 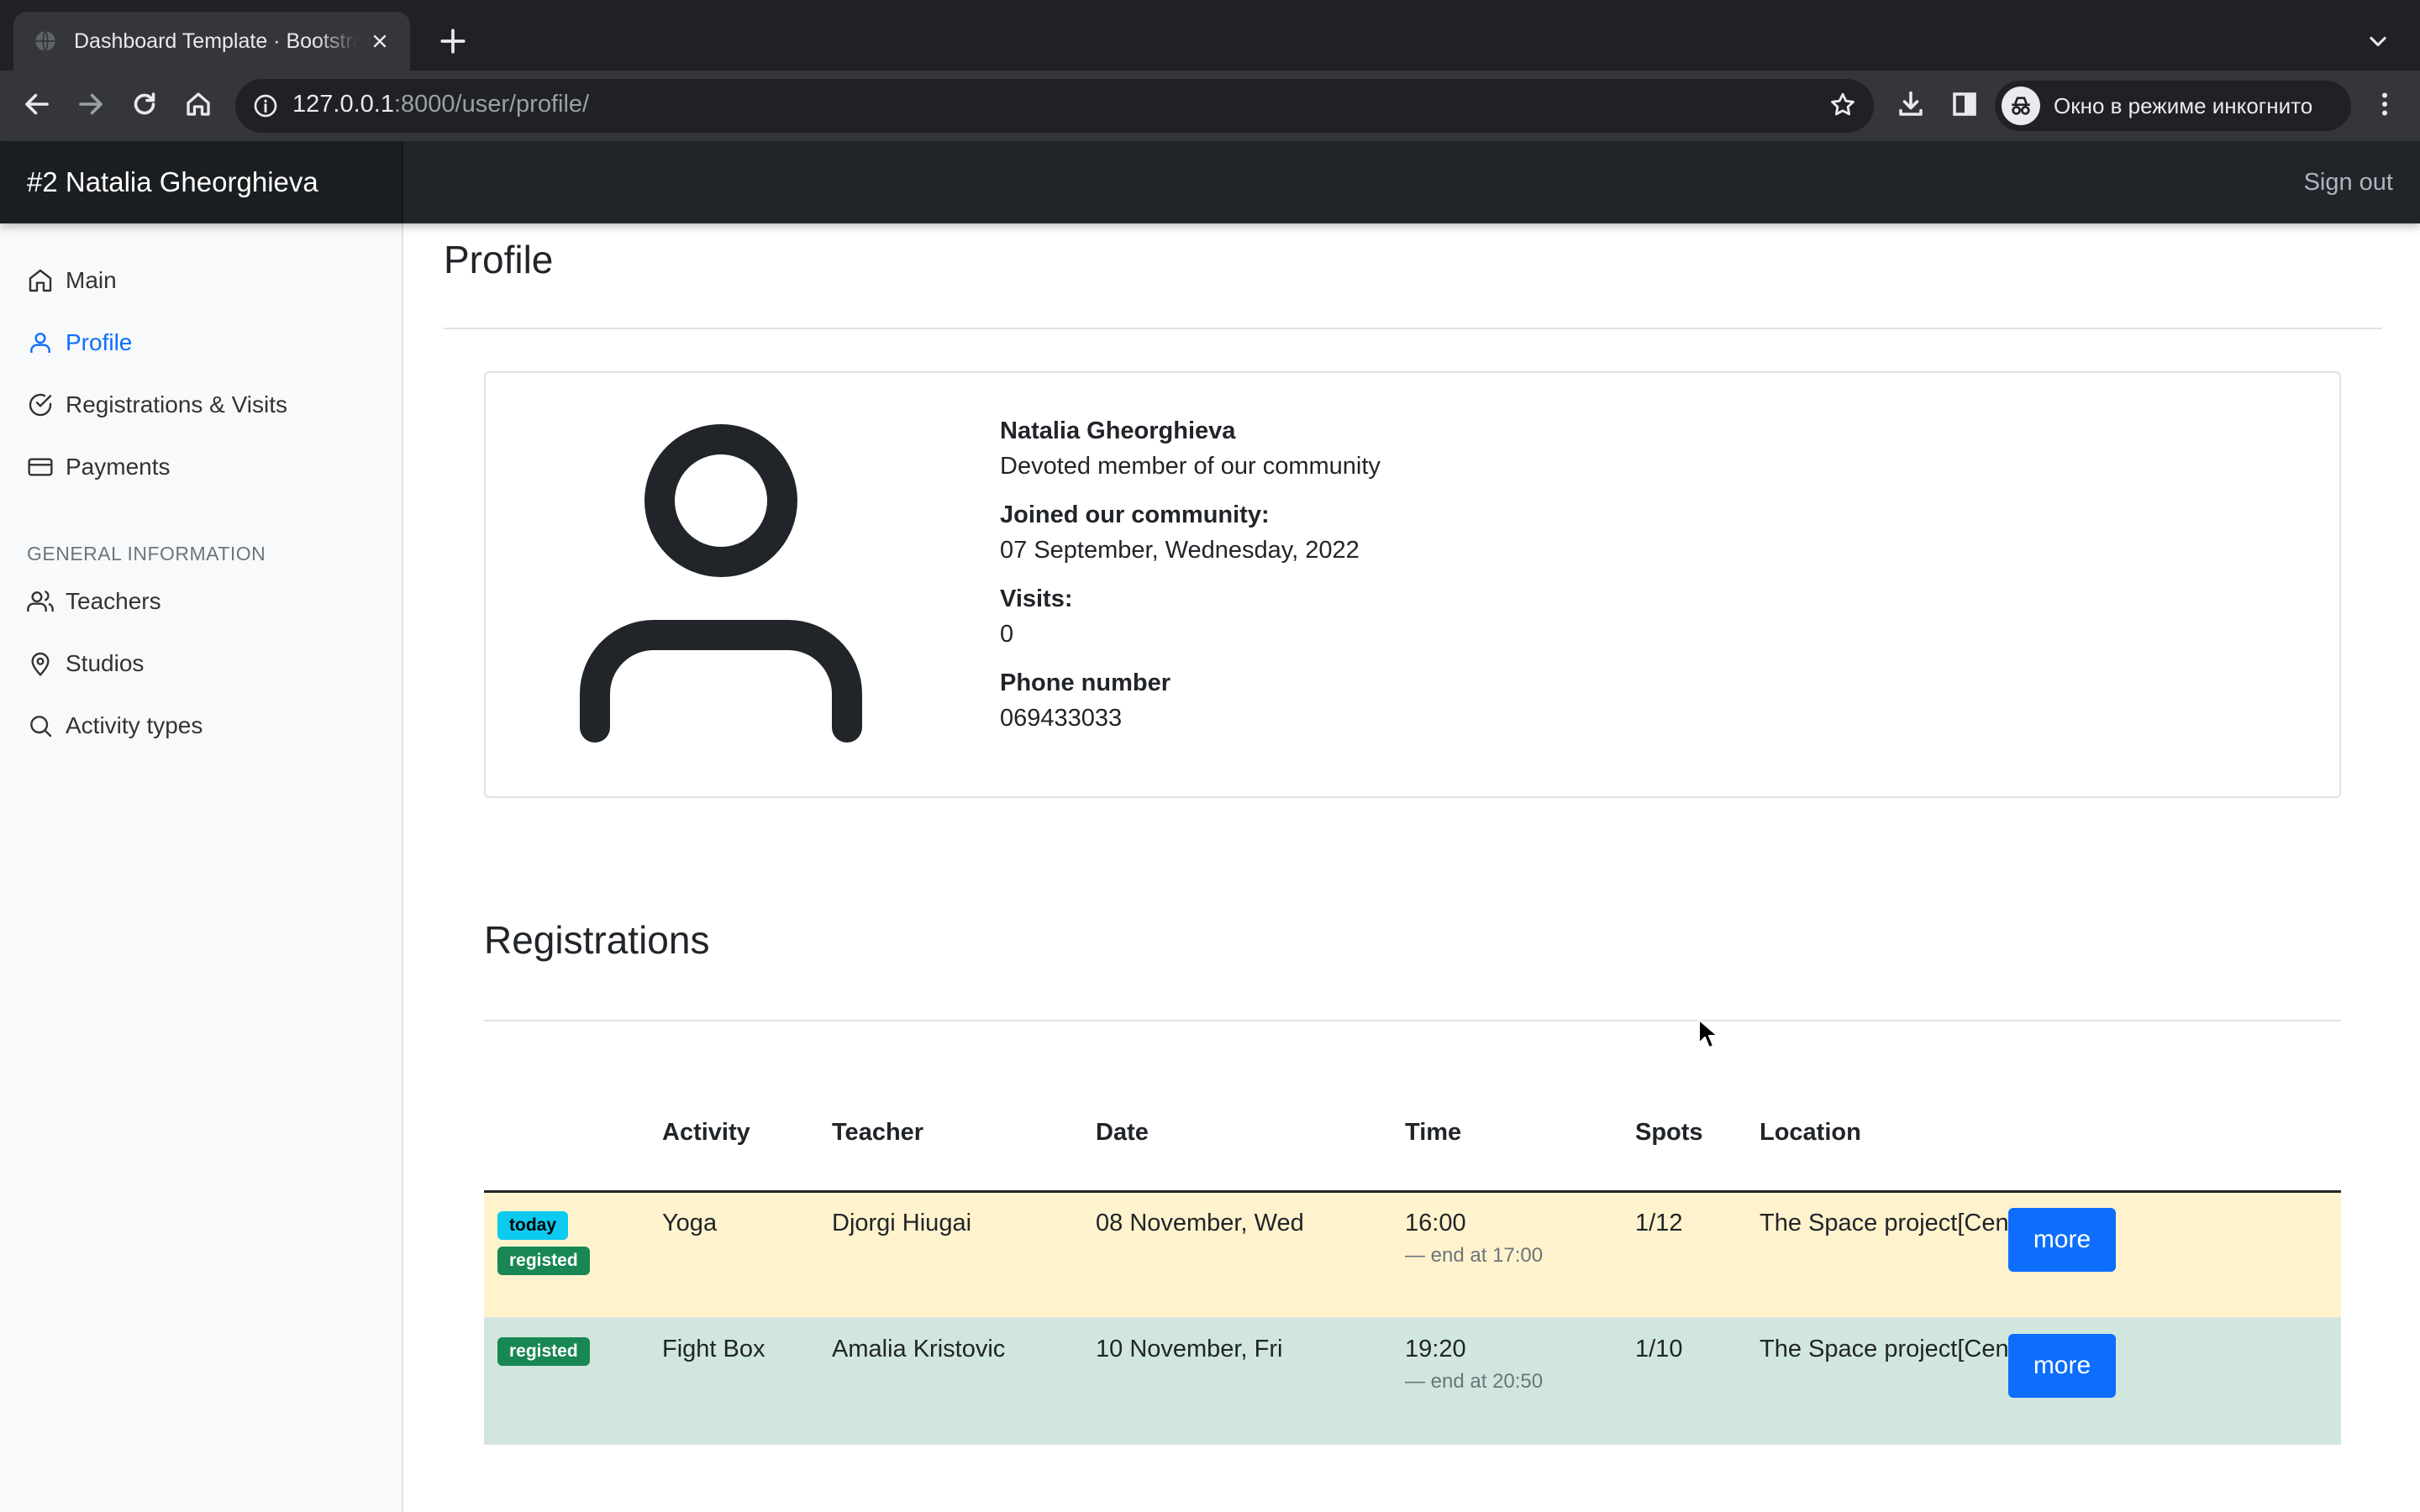 I want to click on address-url: 127.0.0.1:8000/user/profile/, so click(x=440, y=104).